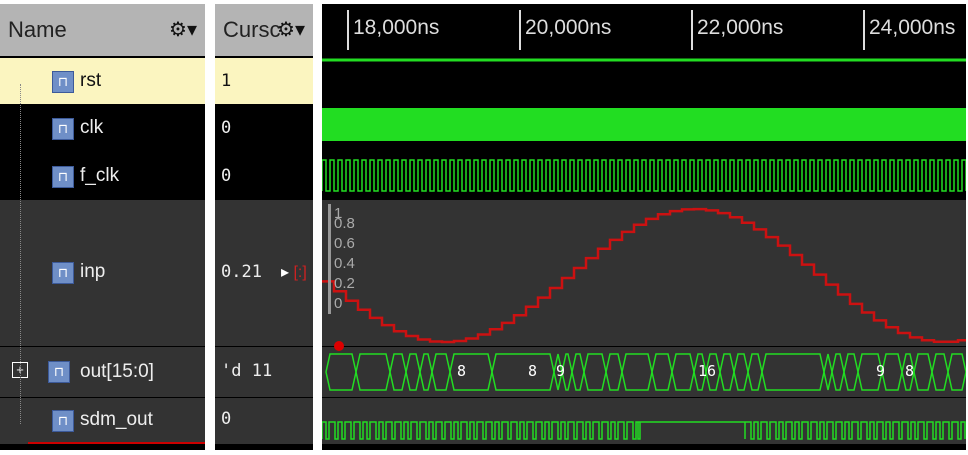 The width and height of the screenshot is (968, 455). What do you see at coordinates (338, 213) in the screenshot?
I see `axis-label: 1` at bounding box center [338, 213].